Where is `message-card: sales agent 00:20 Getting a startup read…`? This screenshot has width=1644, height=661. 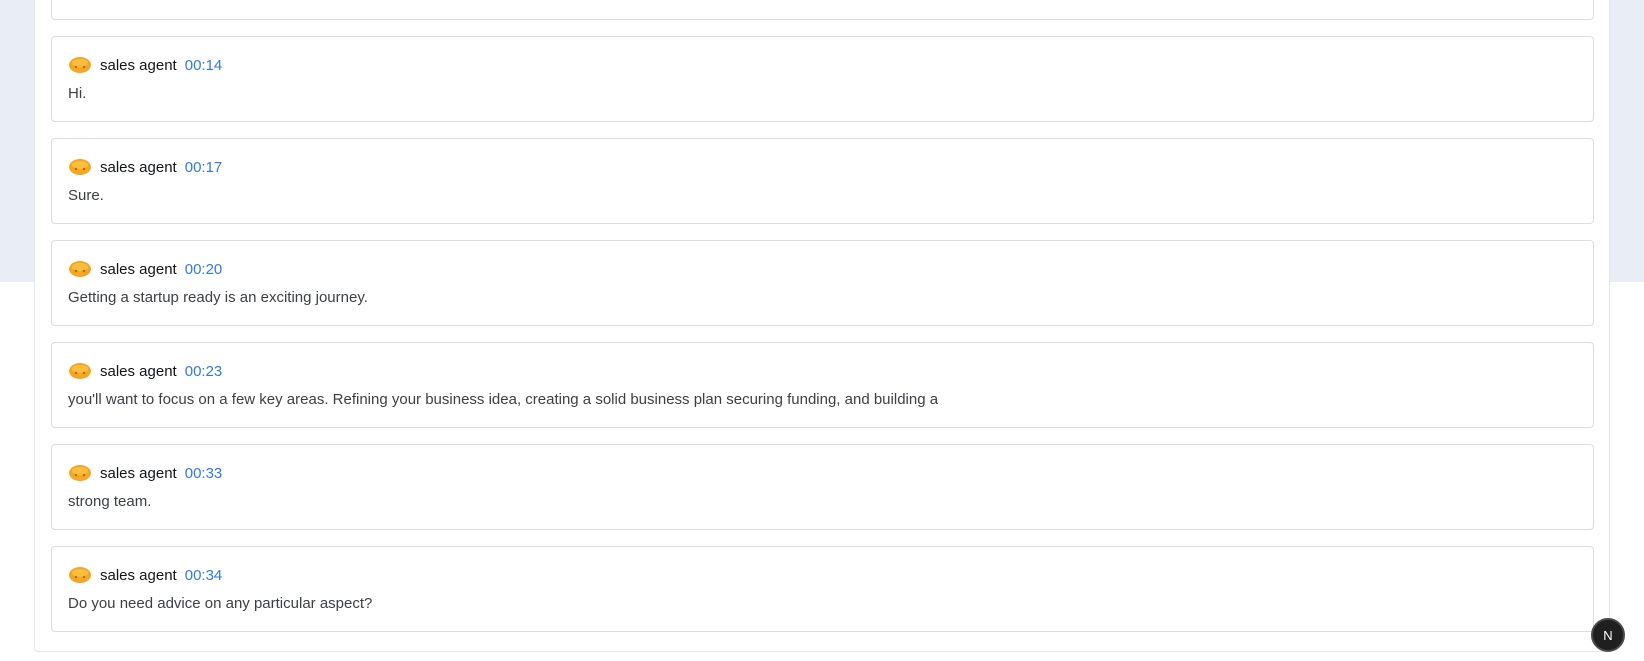 message-card: sales agent 00:20 Getting a startup read… is located at coordinates (822, 283).